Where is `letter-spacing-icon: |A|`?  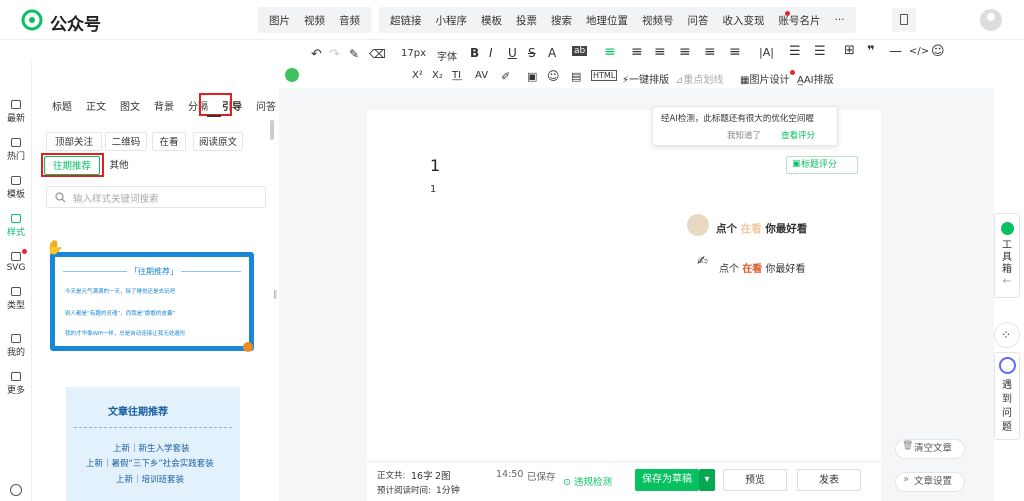
letter-spacing-icon: |A| is located at coordinates (766, 52).